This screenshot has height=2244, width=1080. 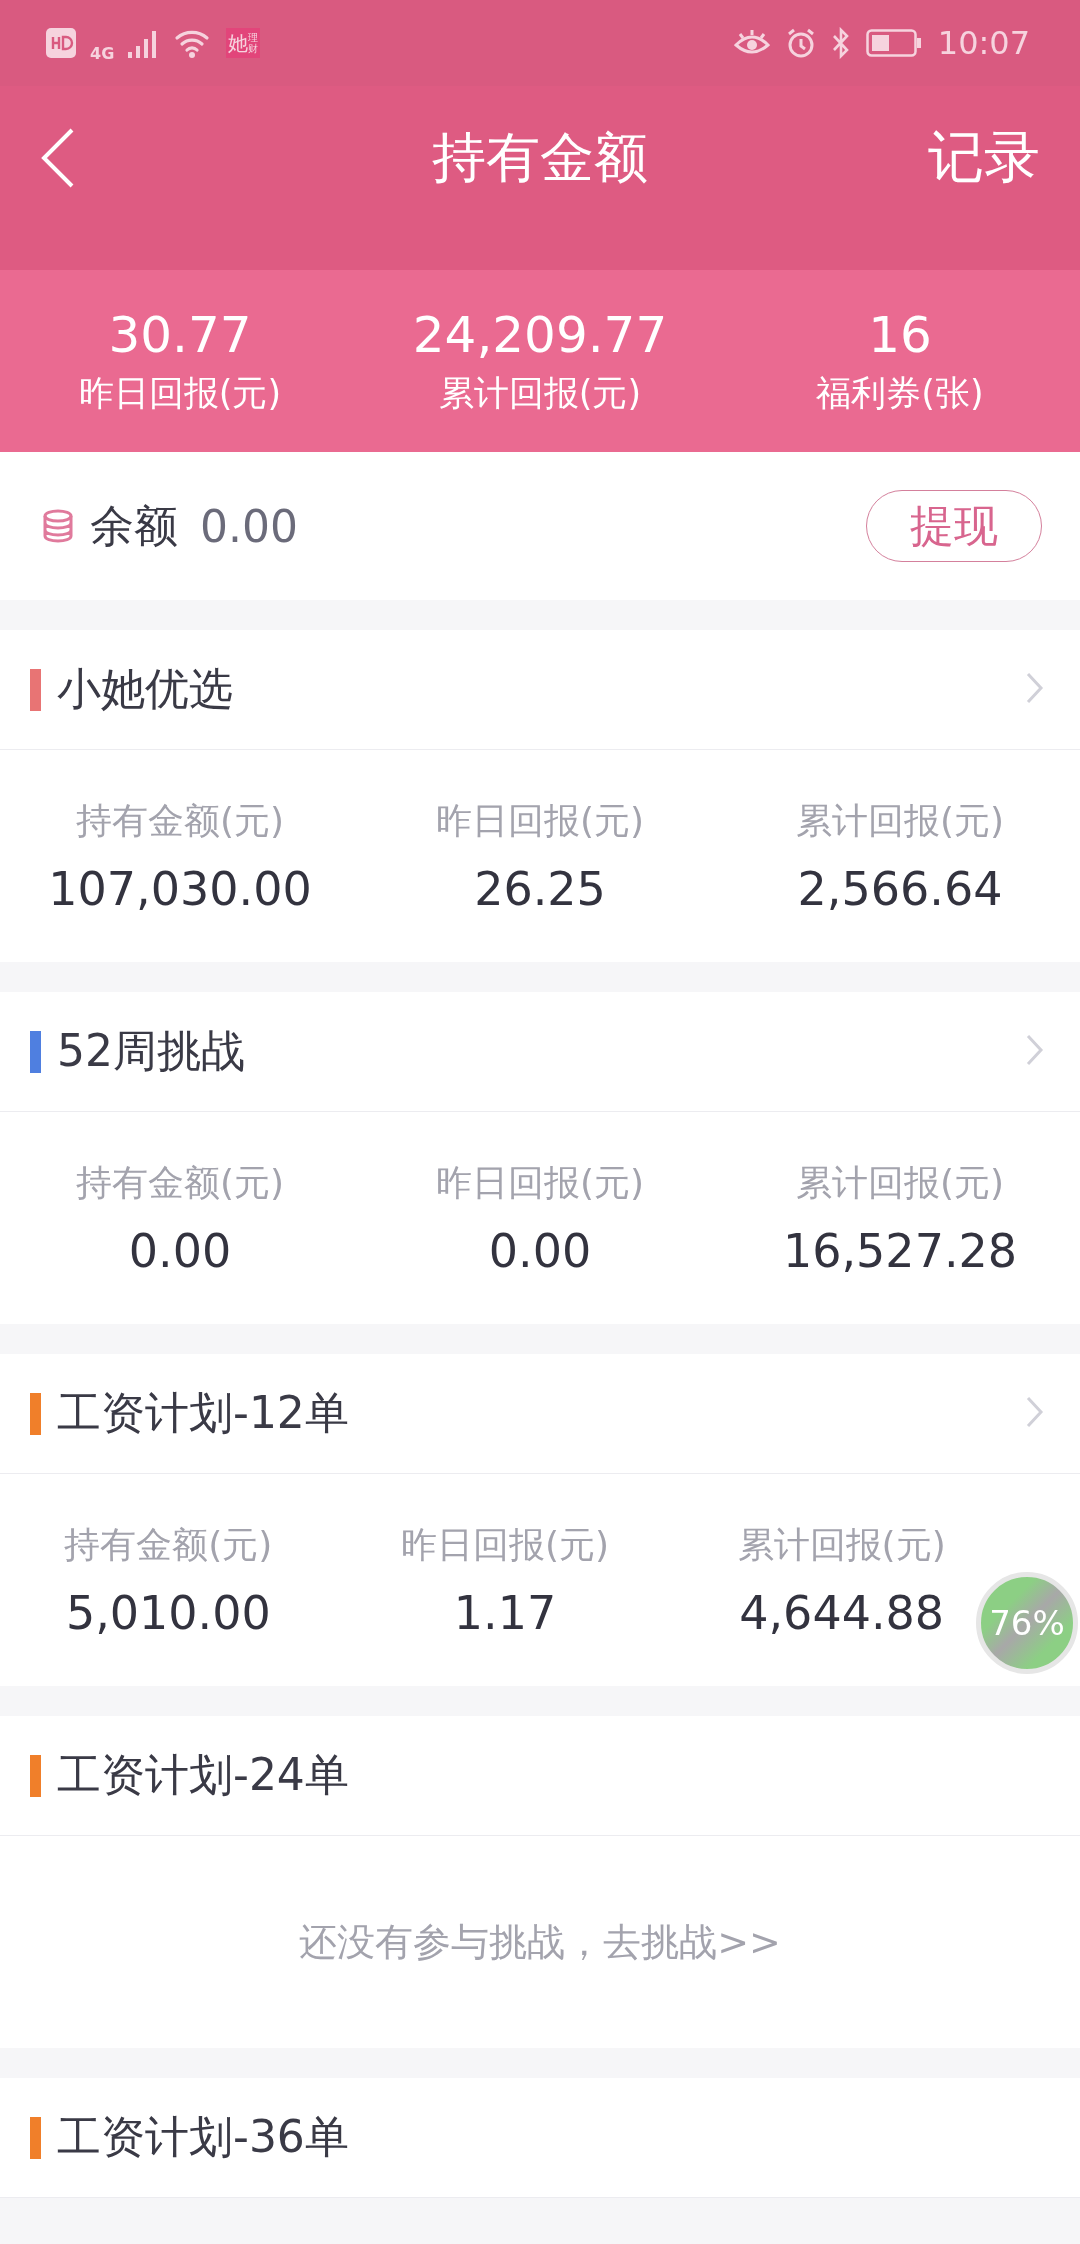 I want to click on summary-label: 累计回报(元), so click(x=540, y=393).